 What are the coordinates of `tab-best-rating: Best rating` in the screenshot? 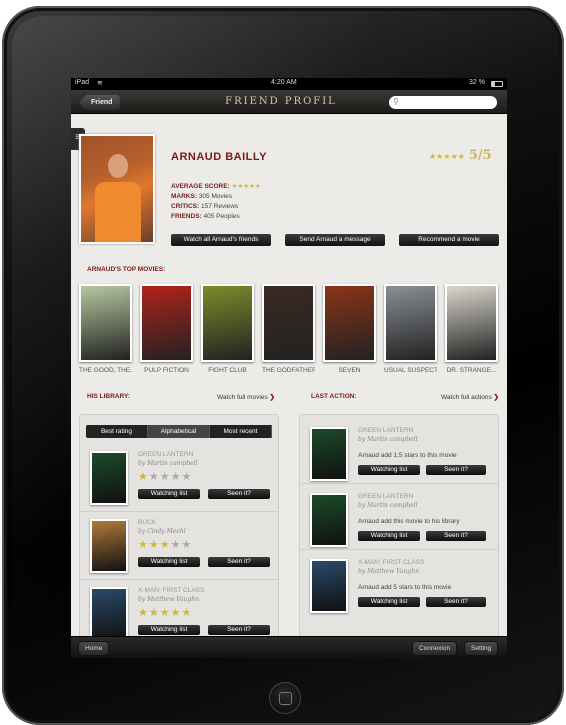 It's located at (117, 431).